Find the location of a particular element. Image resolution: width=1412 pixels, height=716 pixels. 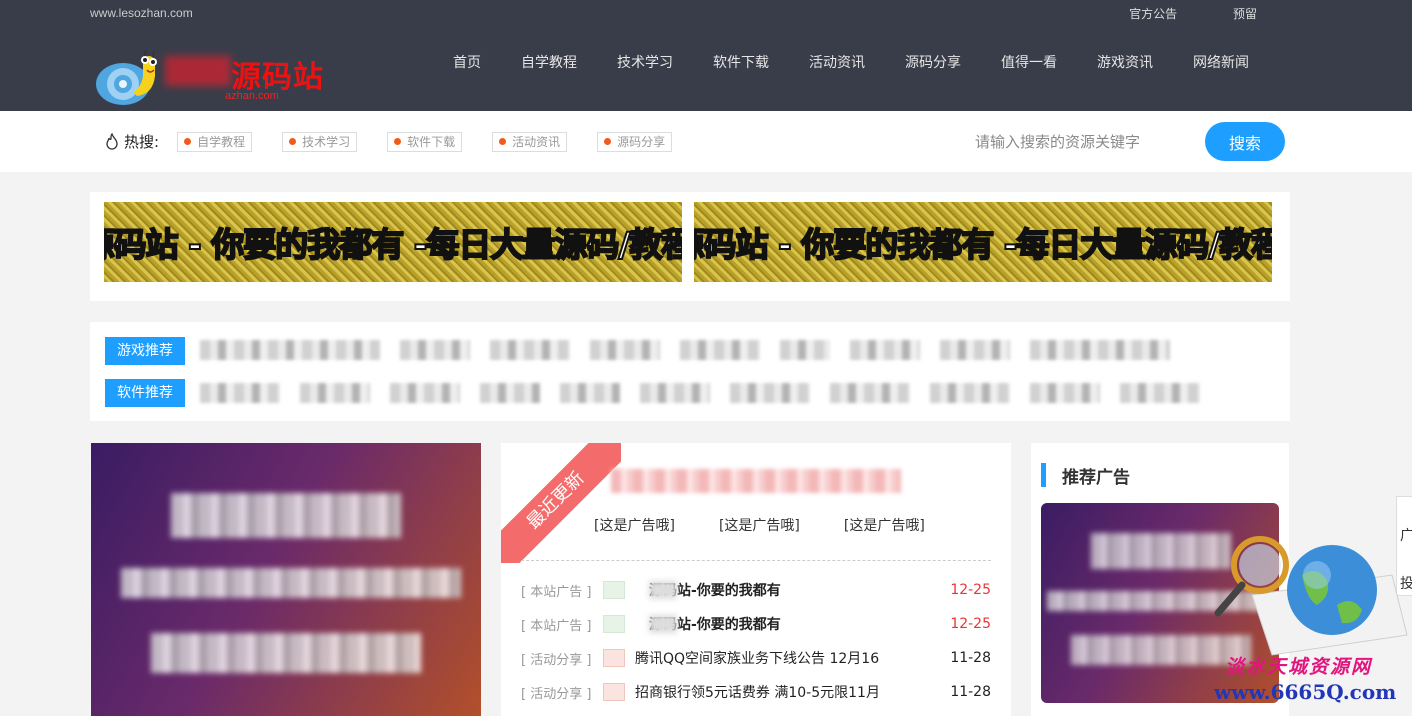

hot-tag: 技术学习 is located at coordinates (320, 141).